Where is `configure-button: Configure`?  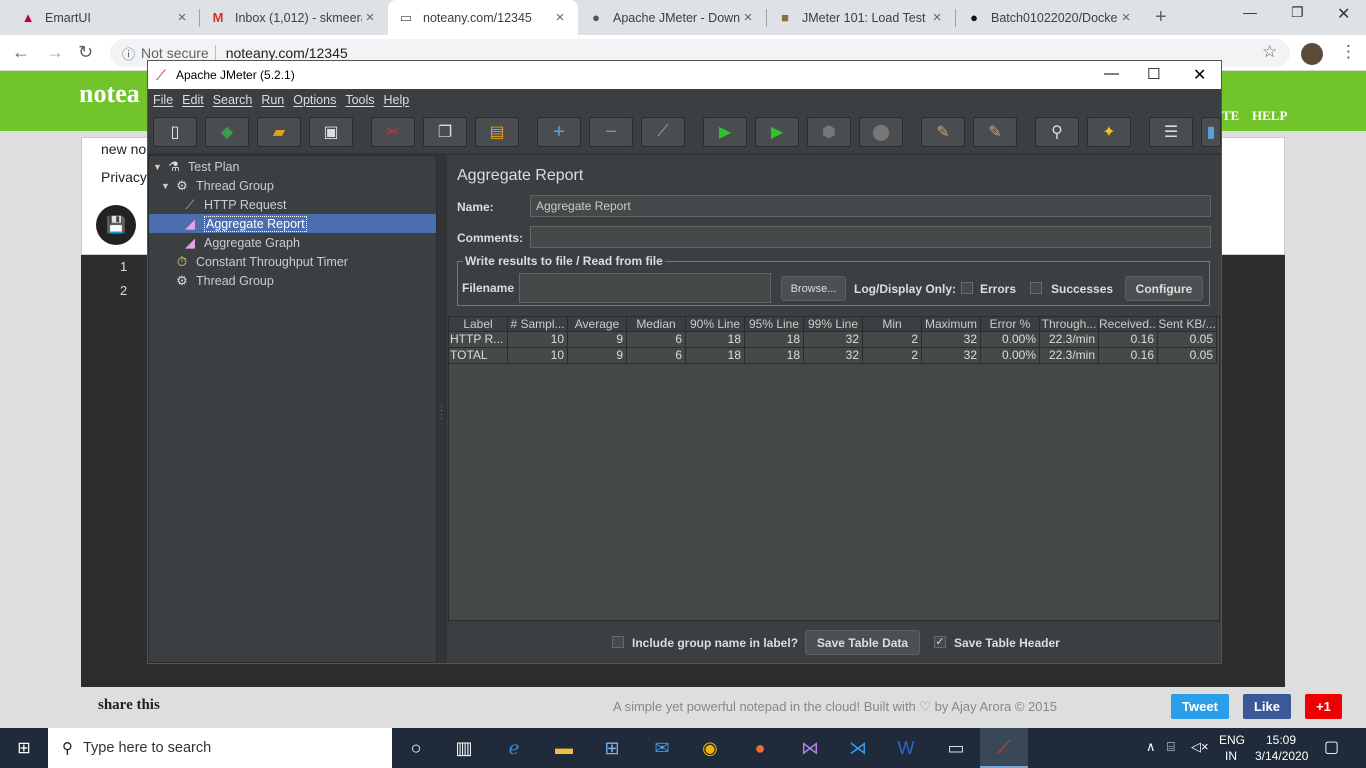 configure-button: Configure is located at coordinates (1164, 288).